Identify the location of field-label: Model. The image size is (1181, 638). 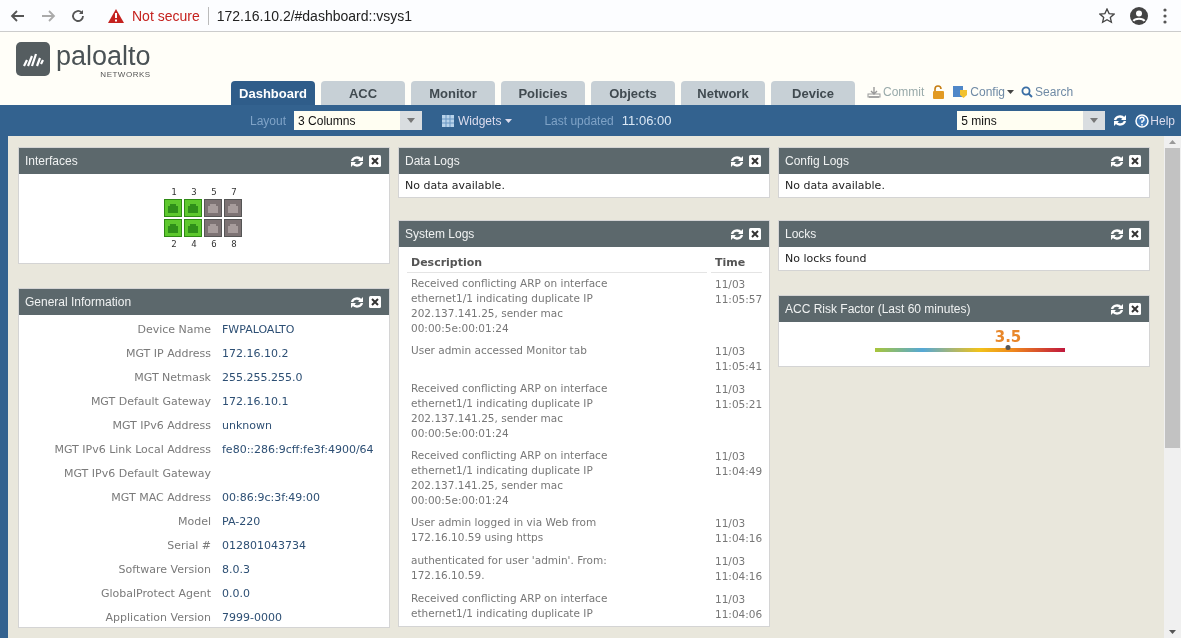
(193, 522).